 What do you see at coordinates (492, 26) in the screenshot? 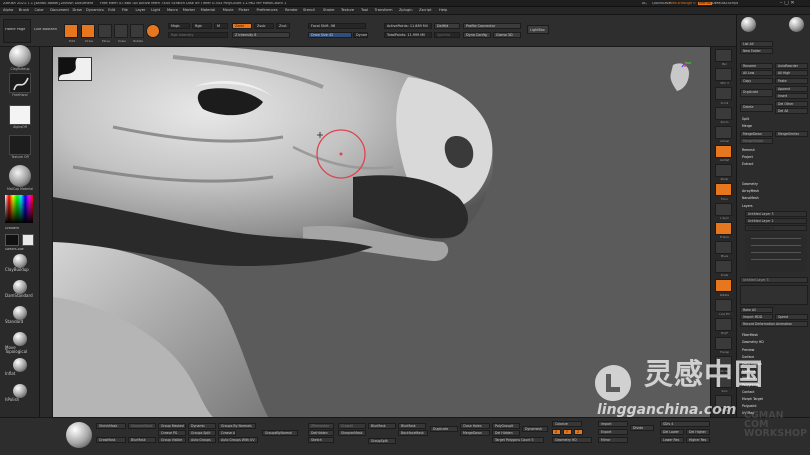
I see `profile-connector-button: Profile Connector` at bounding box center [492, 26].